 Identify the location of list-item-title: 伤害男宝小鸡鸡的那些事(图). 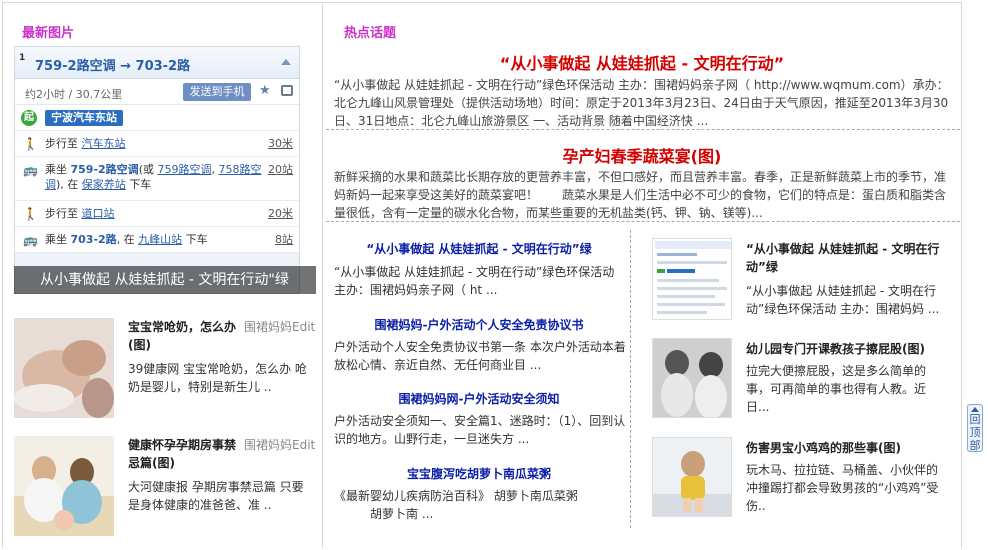
(846, 448).